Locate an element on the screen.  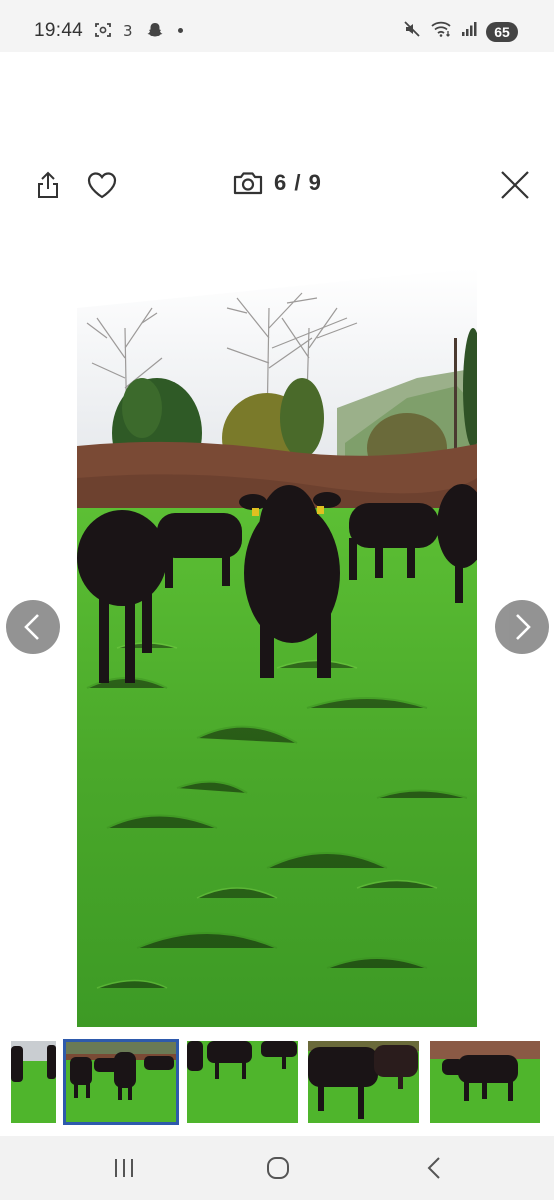
share-icon is located at coordinates (48, 184).